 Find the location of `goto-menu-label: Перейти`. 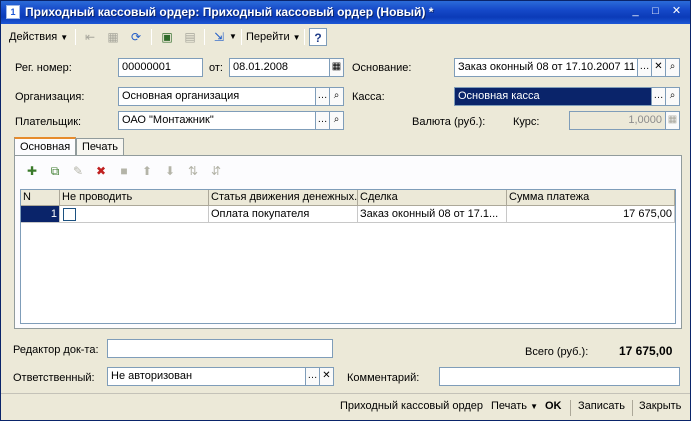

goto-menu-label: Перейти is located at coordinates (268, 37).